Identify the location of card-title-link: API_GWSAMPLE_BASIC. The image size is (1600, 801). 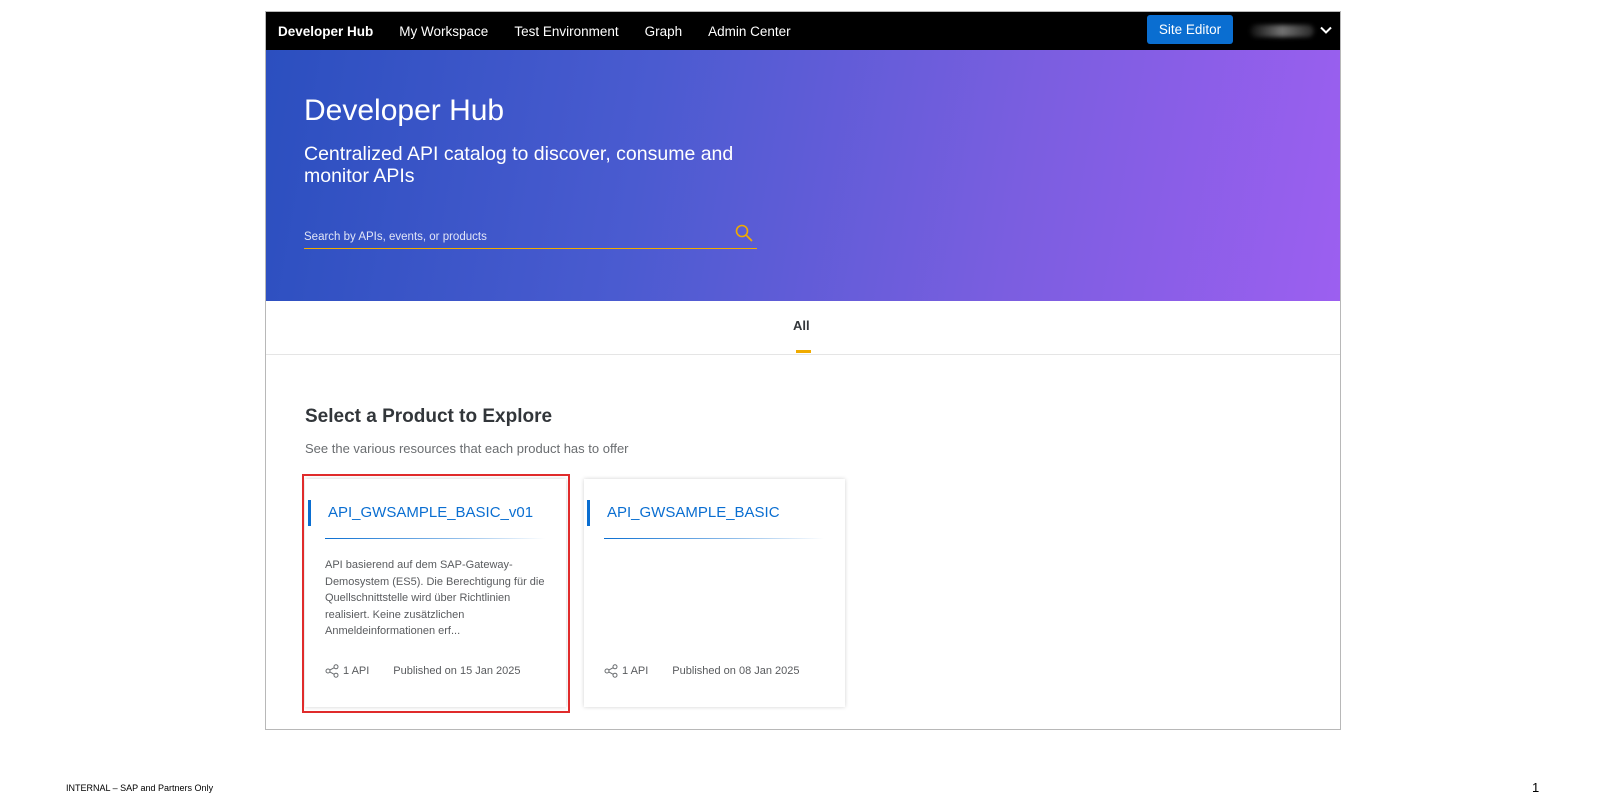
(722, 512).